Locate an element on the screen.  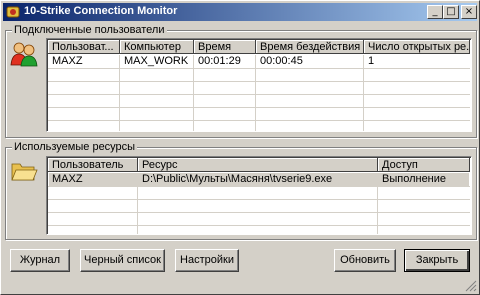
users-cell-idle: 00:00:45 is located at coordinates (281, 61).